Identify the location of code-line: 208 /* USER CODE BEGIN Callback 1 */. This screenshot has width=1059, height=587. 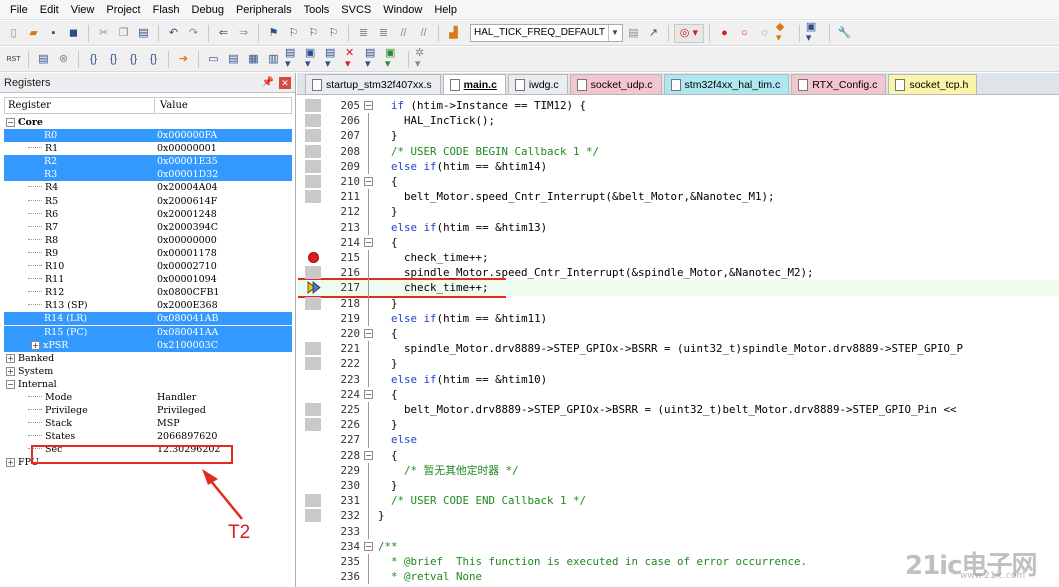
(678, 151).